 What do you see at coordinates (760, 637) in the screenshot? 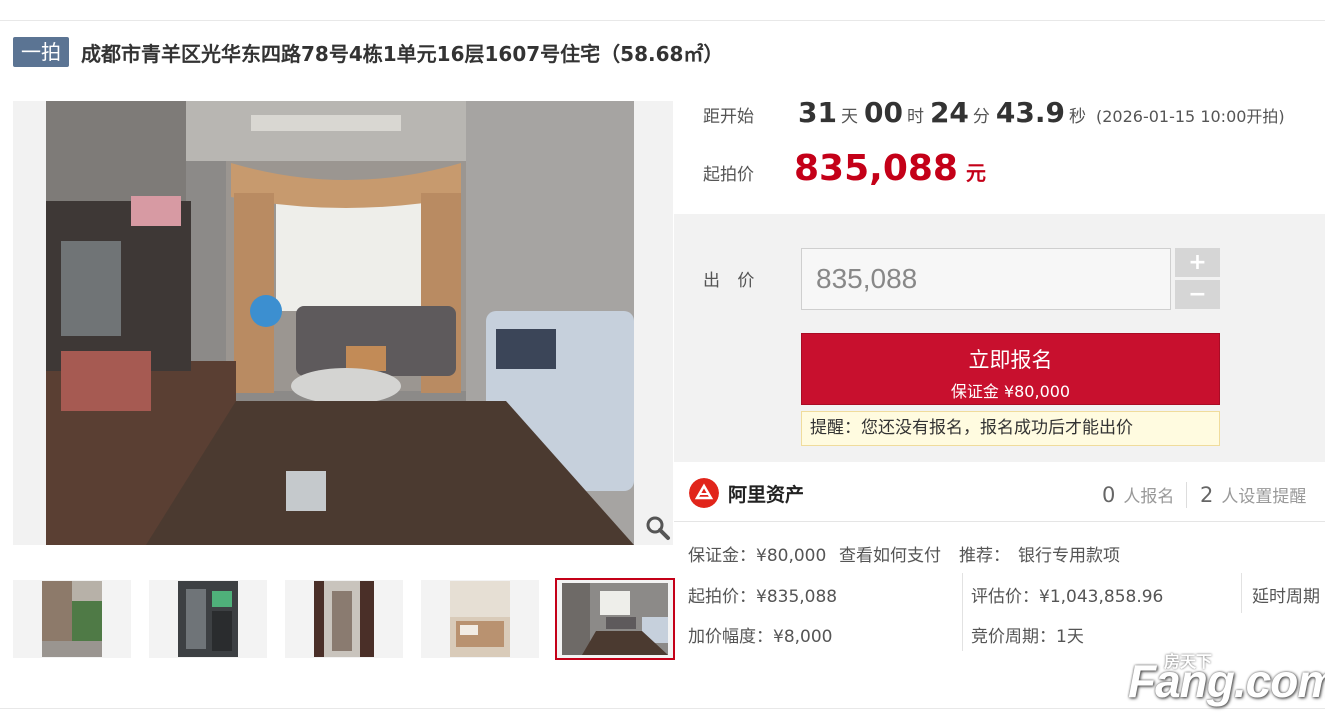
I see `increment-detail: 加价幅度：¥8,000` at bounding box center [760, 637].